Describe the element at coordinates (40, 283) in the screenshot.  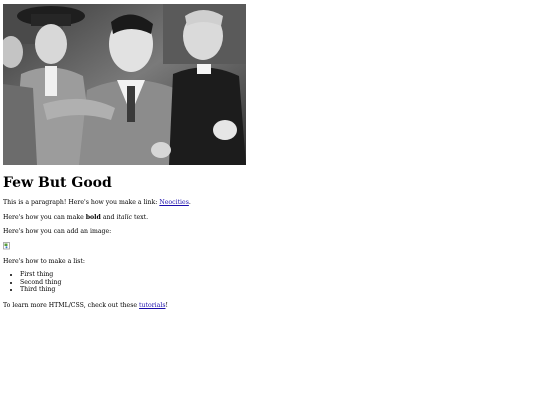
I see `list-item: Second thing` at that location.